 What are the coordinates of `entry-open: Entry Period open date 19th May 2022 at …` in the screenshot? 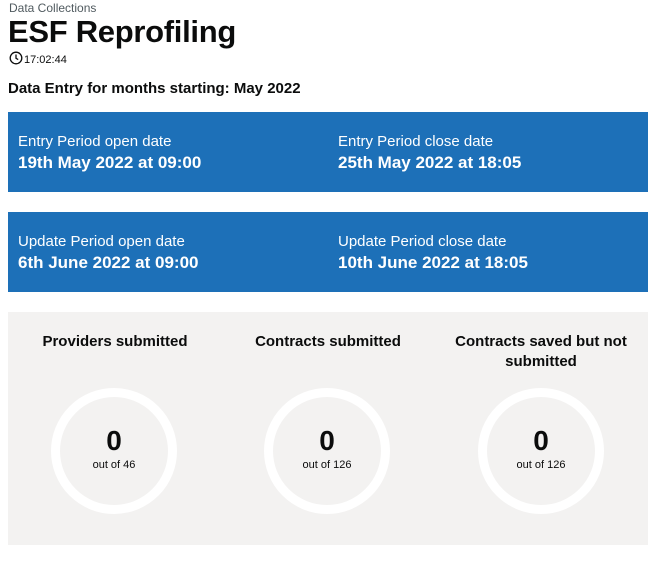 It's located at (109, 153).